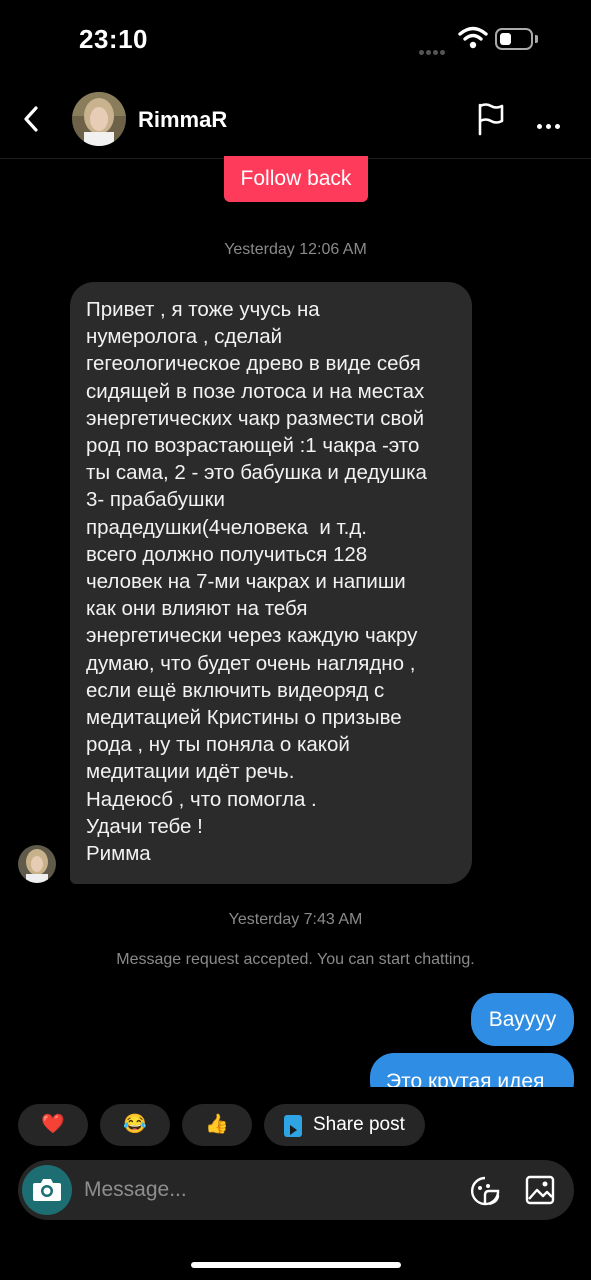 The width and height of the screenshot is (591, 1280). Describe the element at coordinates (264, 1190) in the screenshot. I see `message-input` at that location.